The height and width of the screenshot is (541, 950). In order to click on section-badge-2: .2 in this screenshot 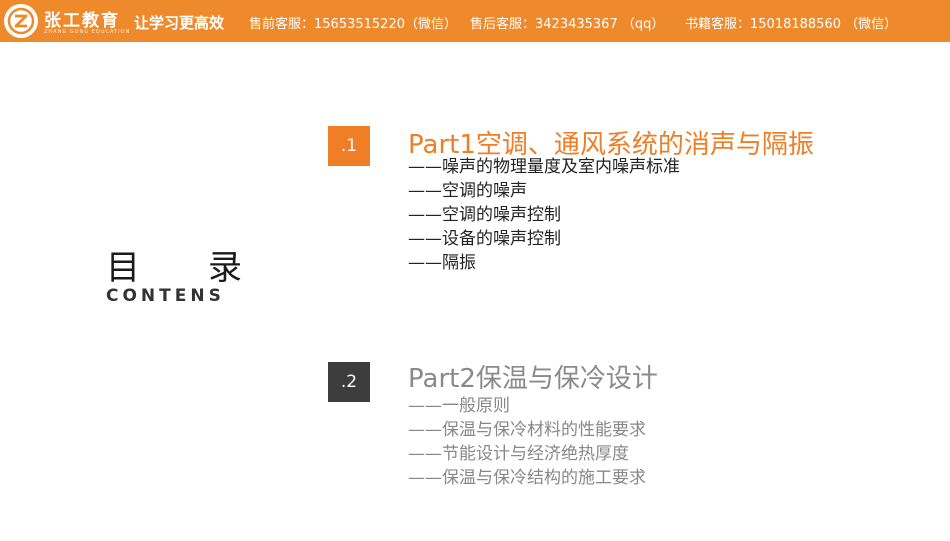, I will do `click(349, 382)`.